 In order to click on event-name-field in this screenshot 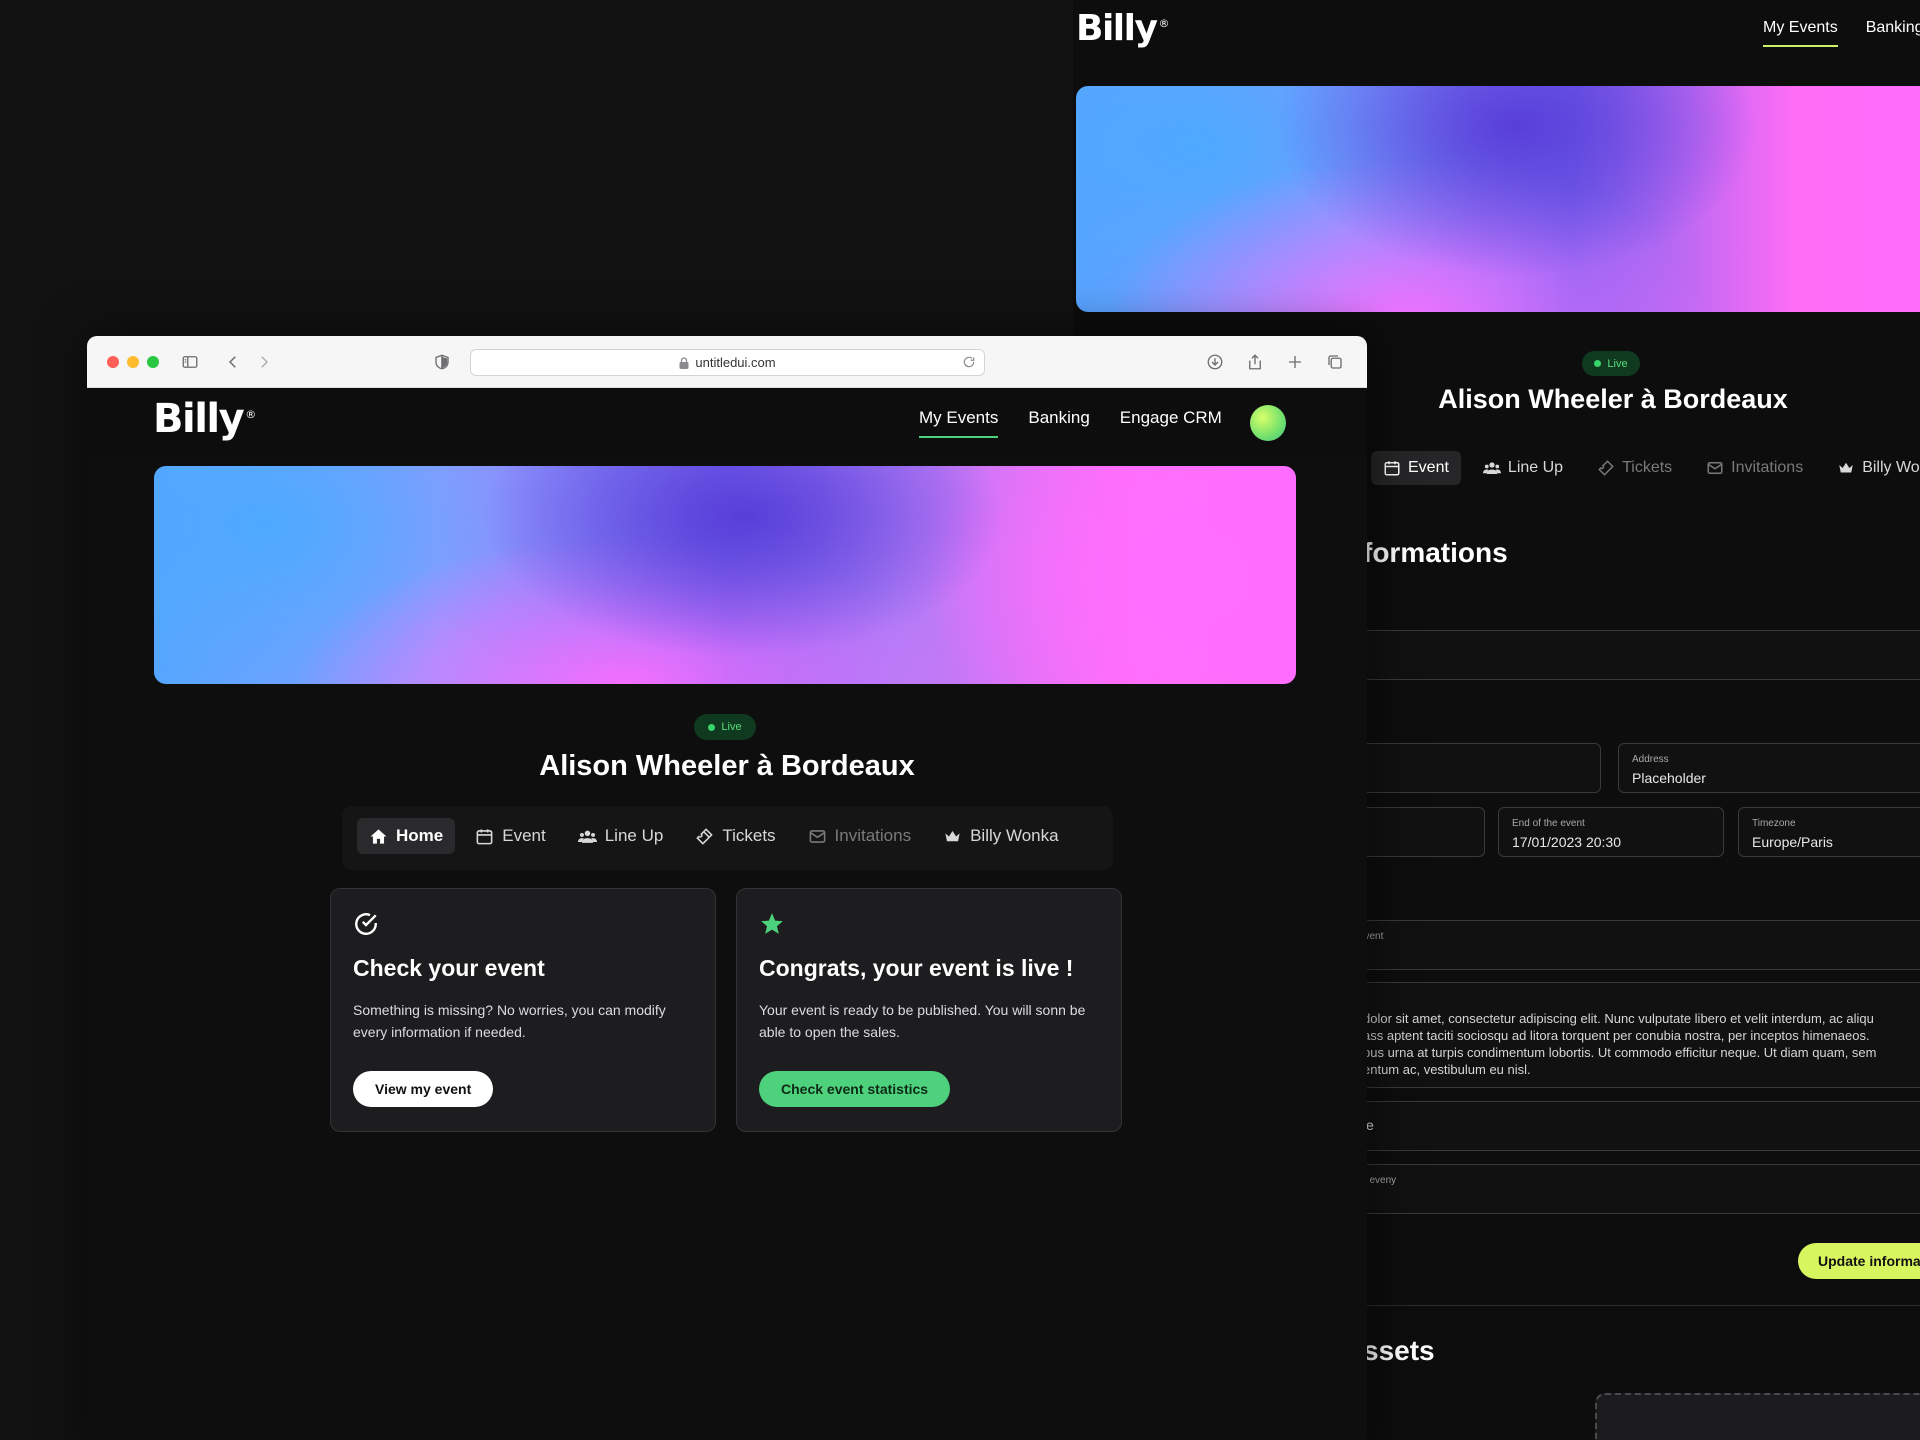, I will do `click(1631, 655)`.